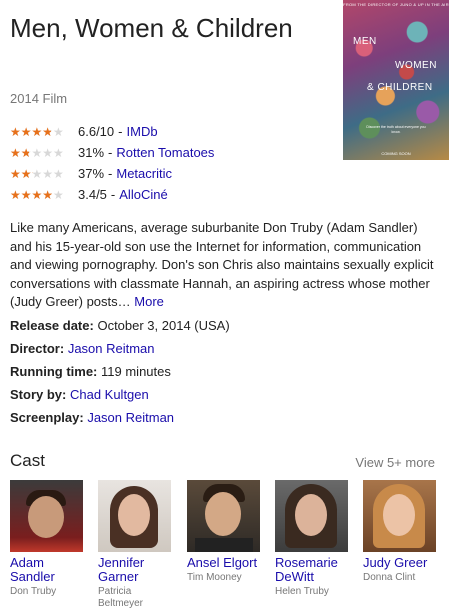 The width and height of the screenshot is (449, 615). I want to click on fact-label: Story by:, so click(38, 394).